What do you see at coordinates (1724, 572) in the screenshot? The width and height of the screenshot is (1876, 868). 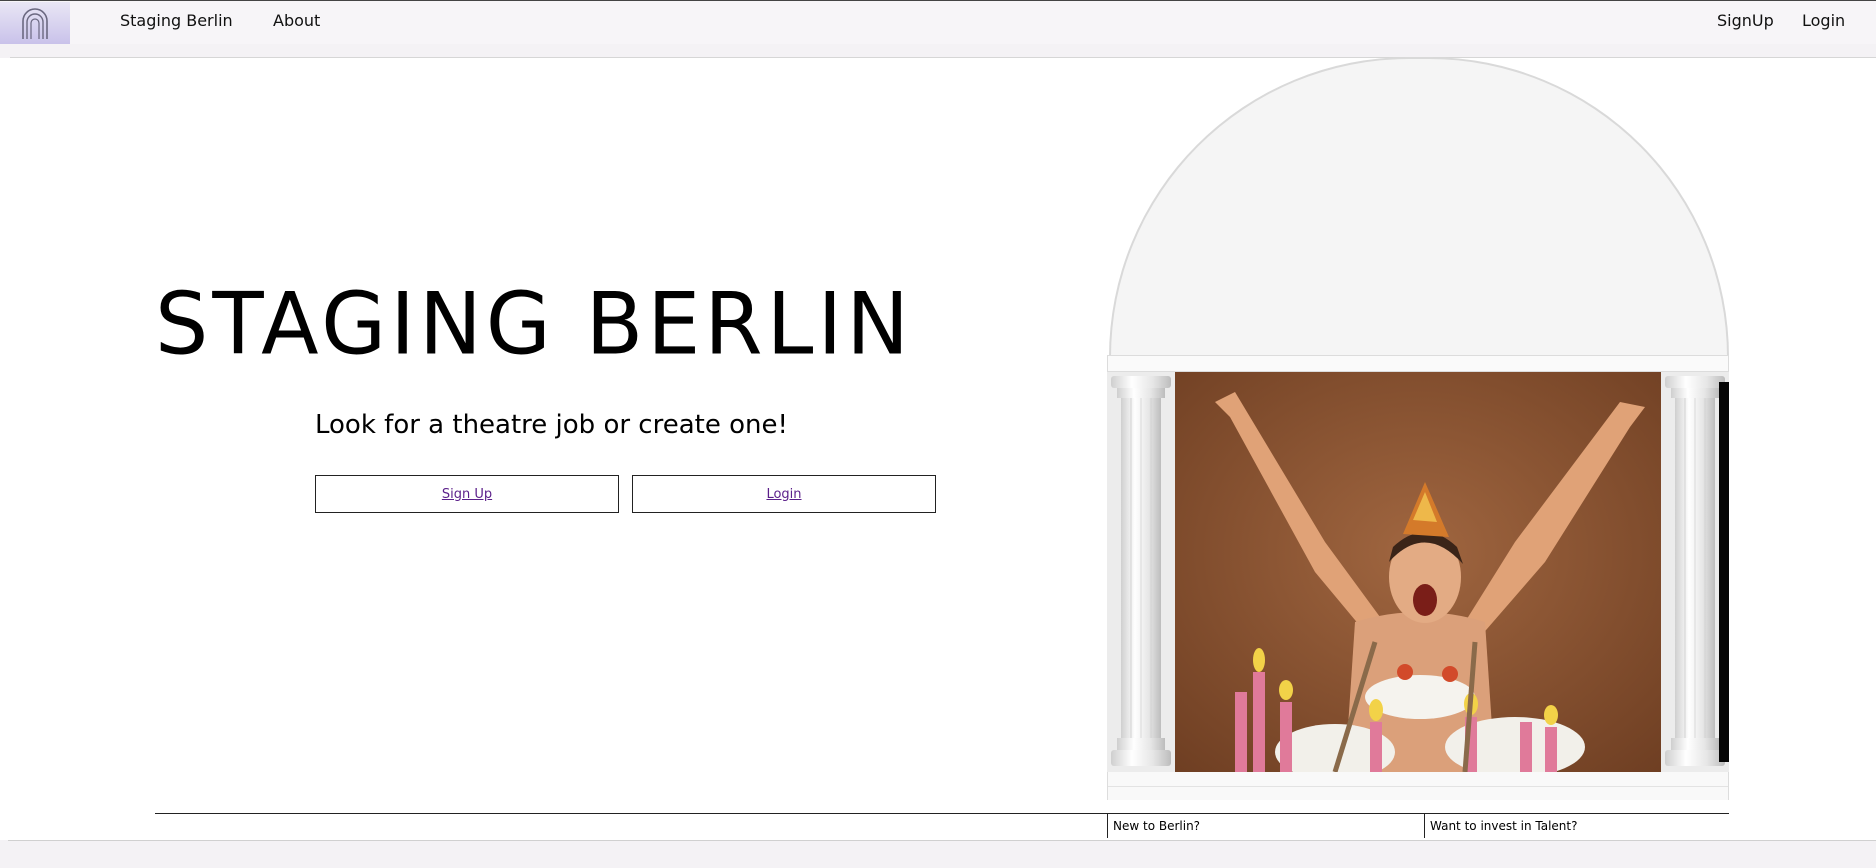 I see `stage-shadow` at bounding box center [1724, 572].